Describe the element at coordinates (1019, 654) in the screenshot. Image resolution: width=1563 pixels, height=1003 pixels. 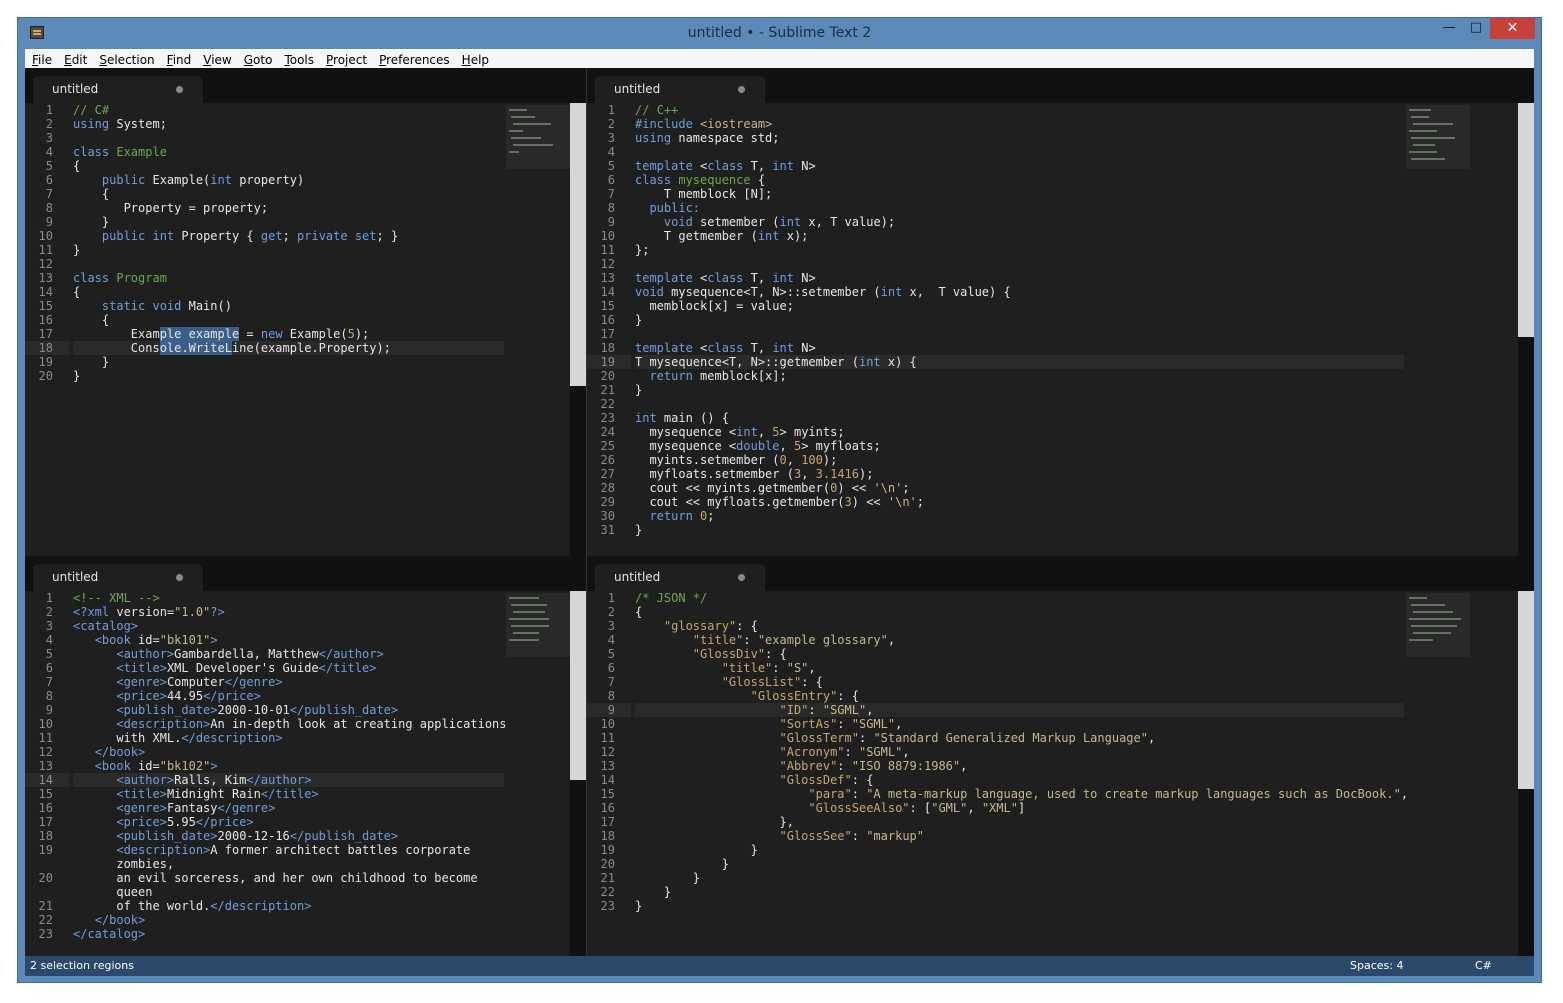
I see `code-line: "GlossDiv": {` at that location.